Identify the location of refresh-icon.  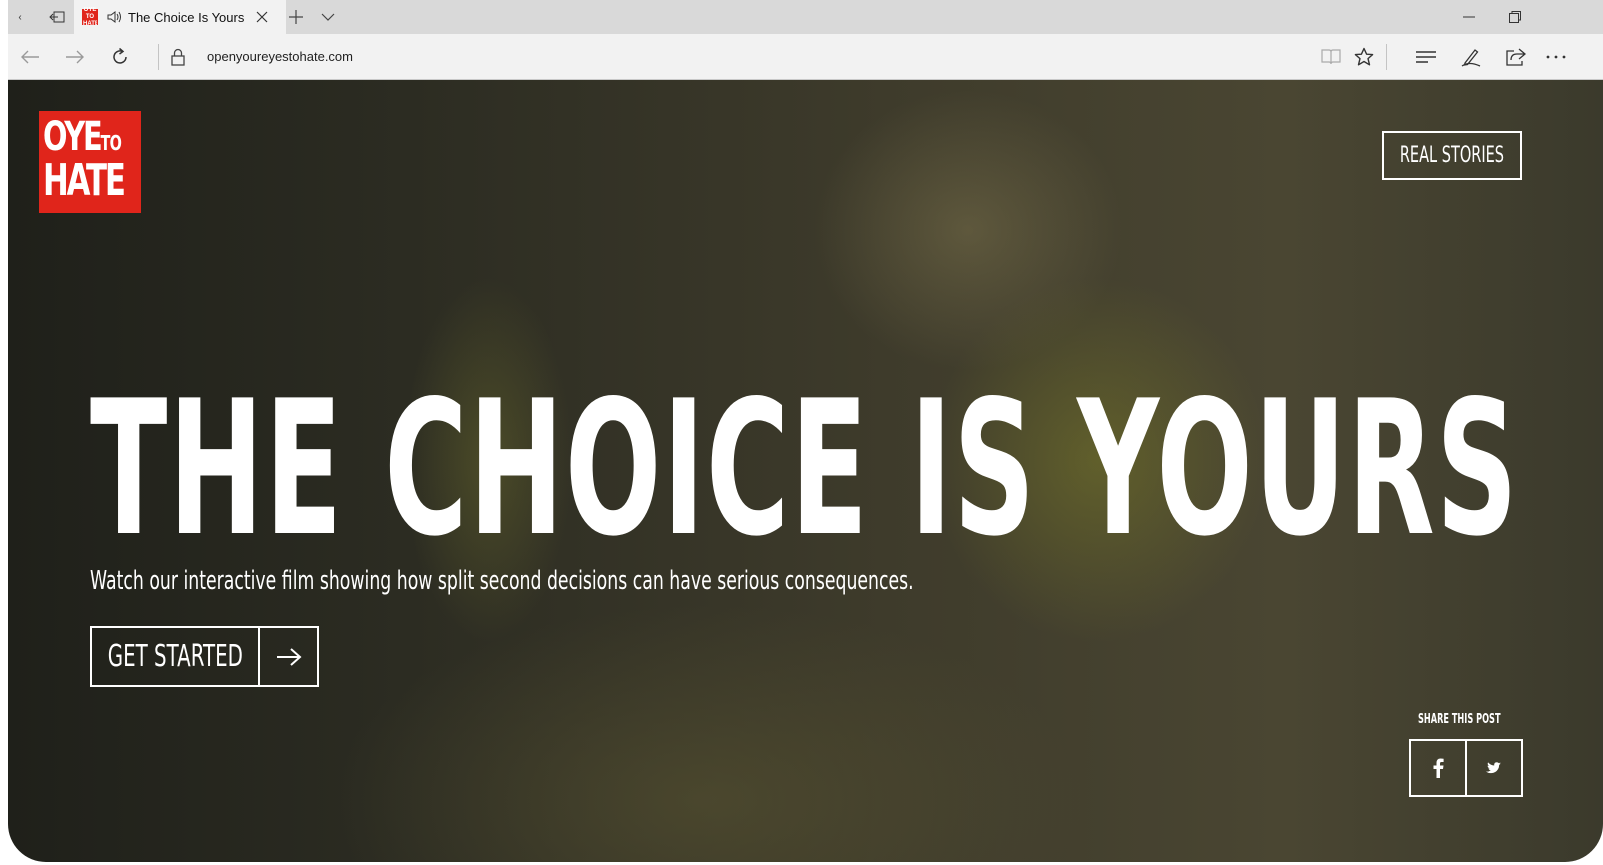
(120, 57).